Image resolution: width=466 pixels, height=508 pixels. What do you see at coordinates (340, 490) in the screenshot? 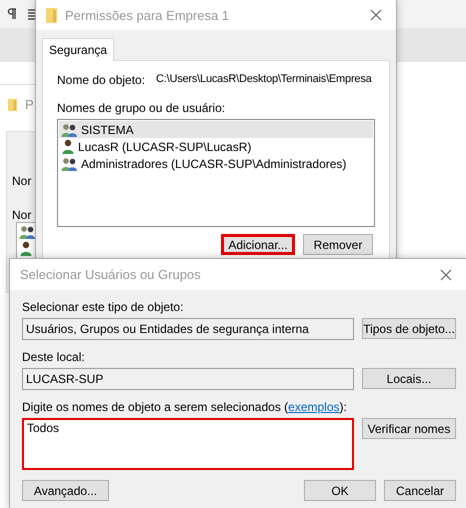
I see `ok-button: OK` at bounding box center [340, 490].